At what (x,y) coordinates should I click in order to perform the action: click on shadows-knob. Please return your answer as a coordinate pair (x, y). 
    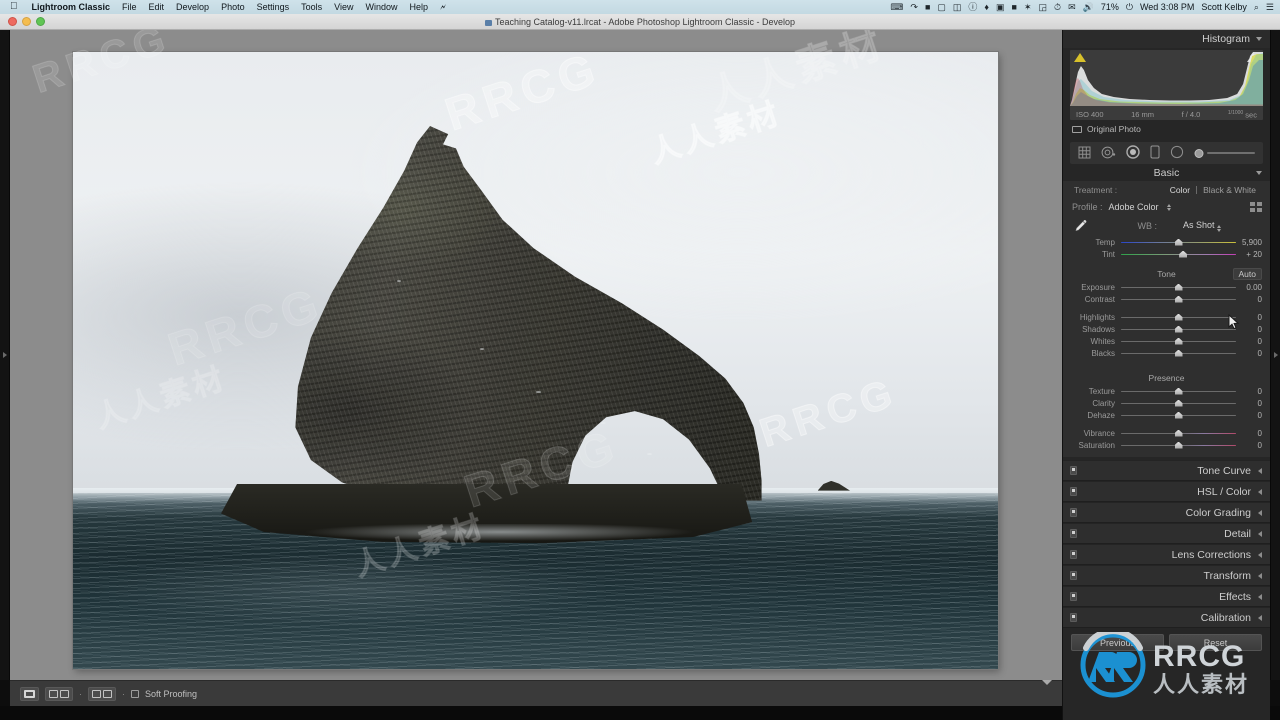
    Looking at the image, I should click on (1178, 329).